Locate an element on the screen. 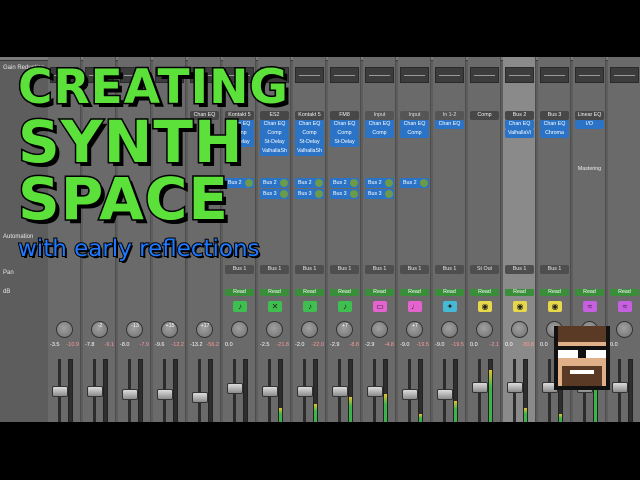 The height and width of the screenshot is (480, 640). plugin-slot: Chroma is located at coordinates (554, 133).